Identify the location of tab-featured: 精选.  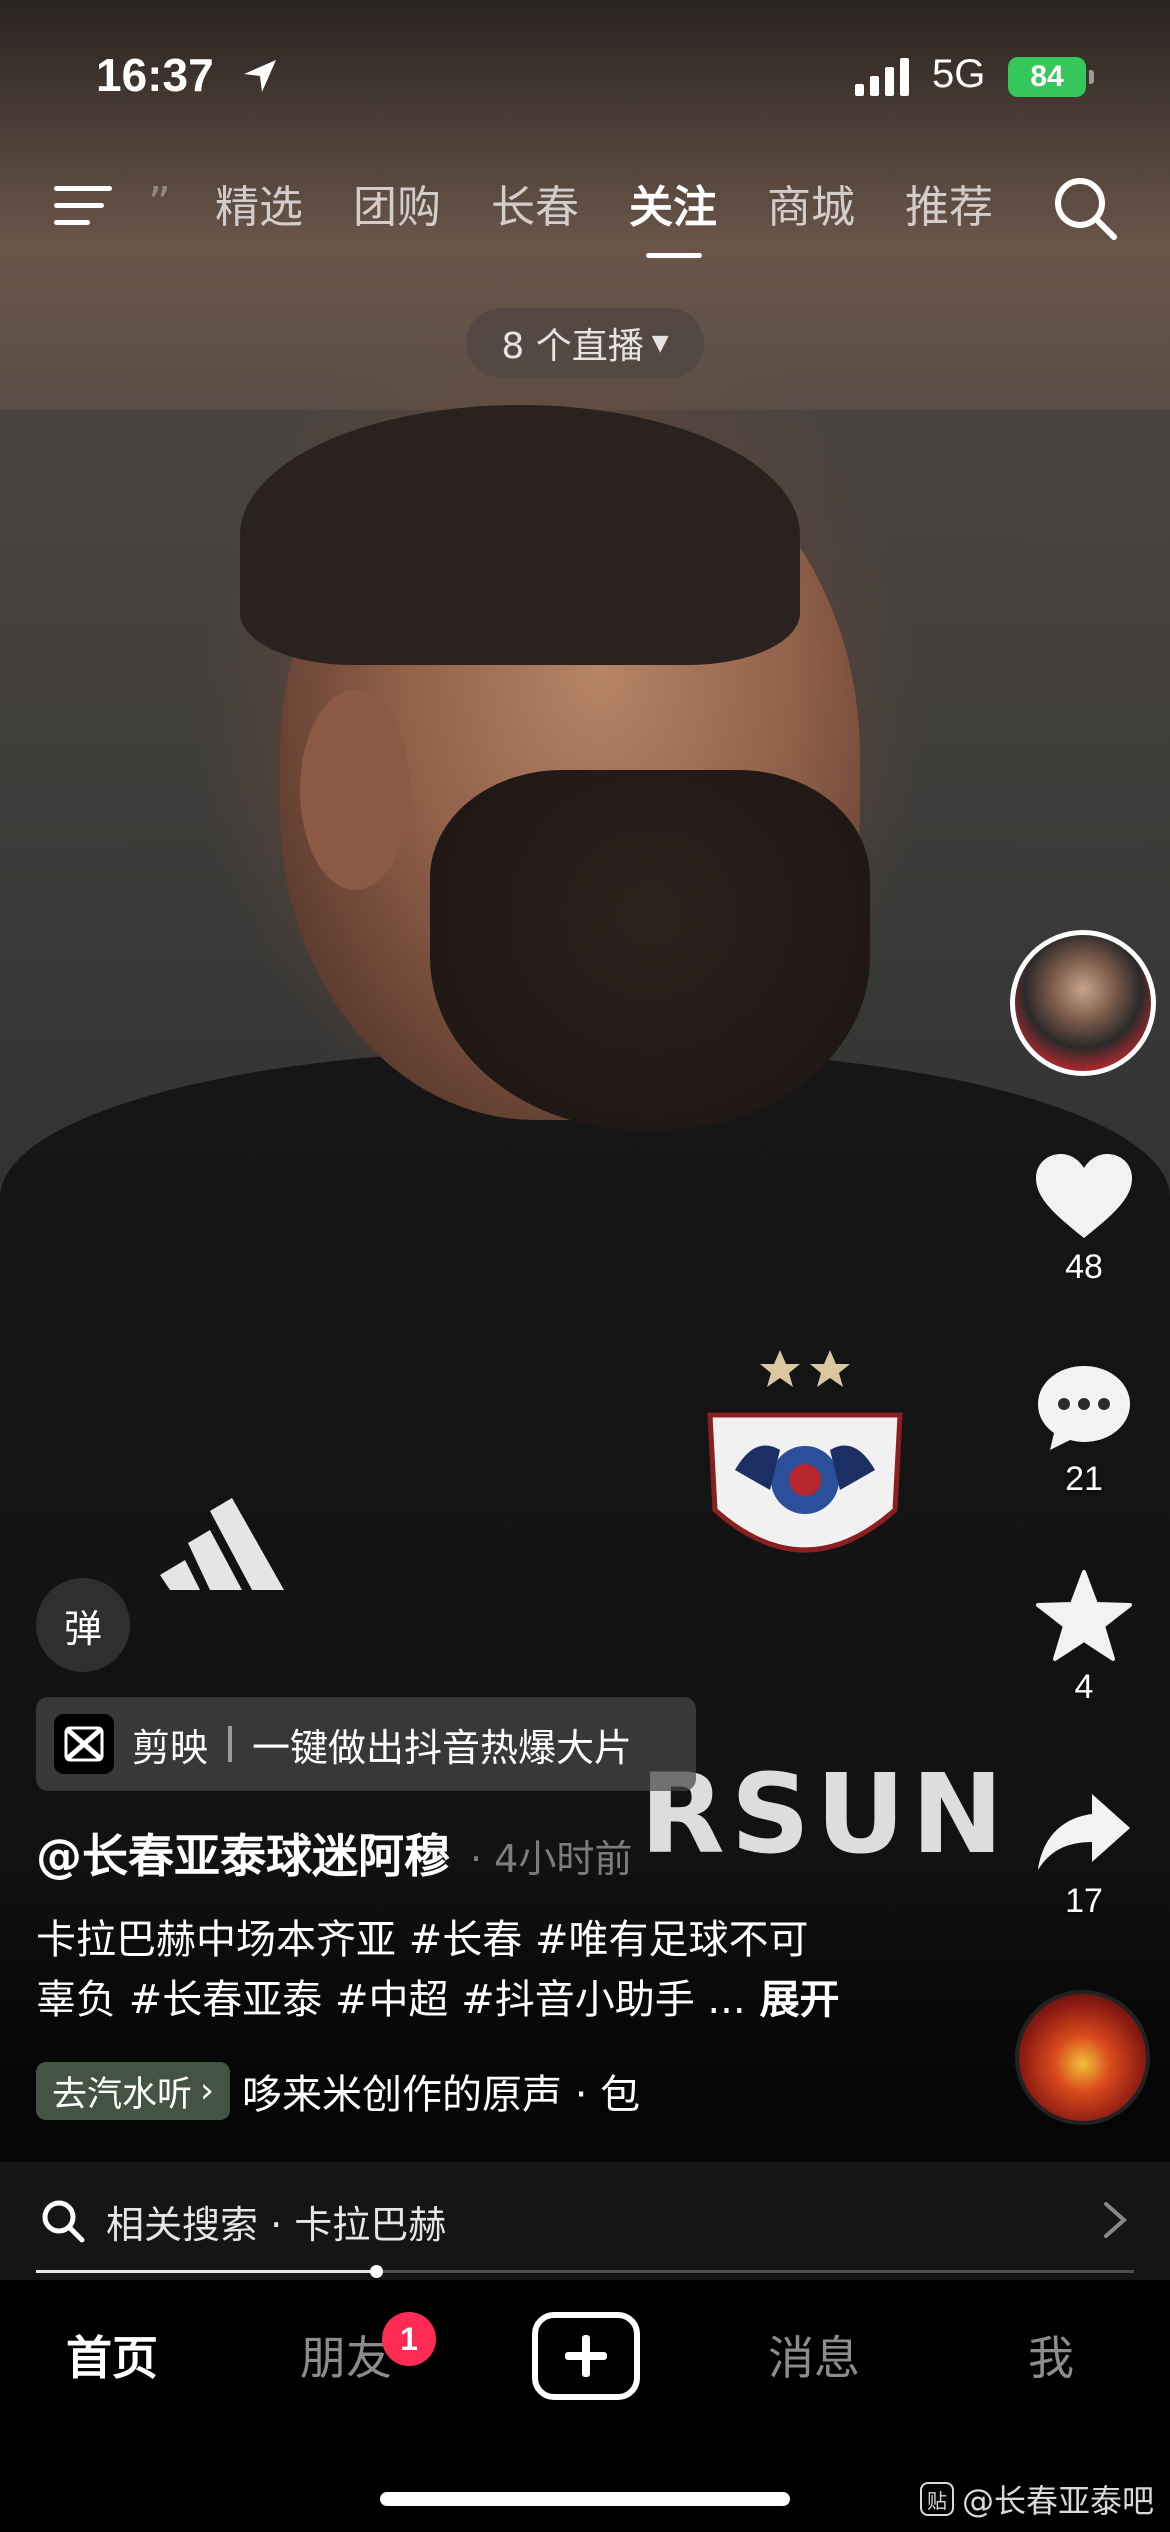
(259, 208).